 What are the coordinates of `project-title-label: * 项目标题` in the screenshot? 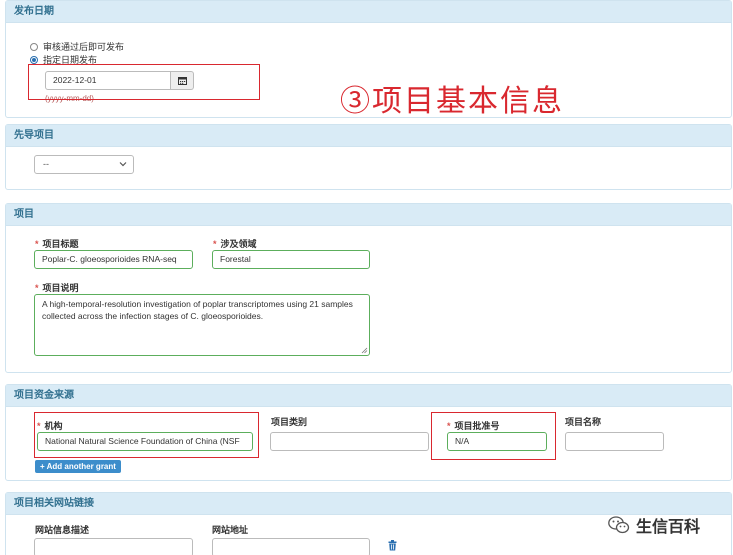 It's located at (57, 243).